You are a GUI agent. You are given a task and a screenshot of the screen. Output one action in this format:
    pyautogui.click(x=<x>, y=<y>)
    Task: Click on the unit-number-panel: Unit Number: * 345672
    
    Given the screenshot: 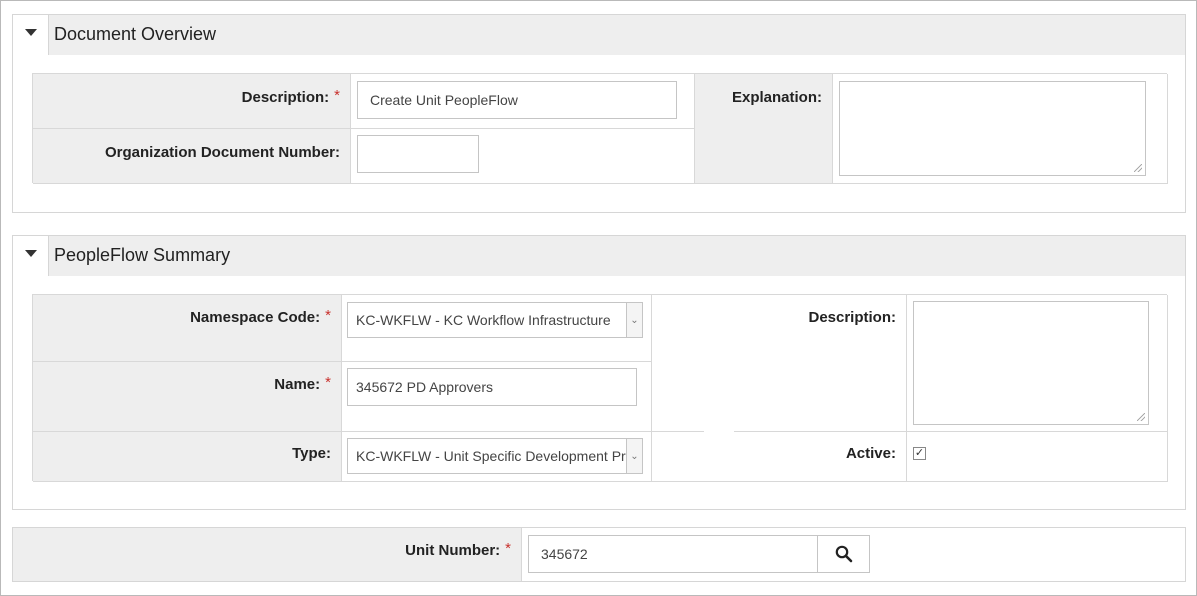 What is the action you would take?
    pyautogui.click(x=599, y=554)
    